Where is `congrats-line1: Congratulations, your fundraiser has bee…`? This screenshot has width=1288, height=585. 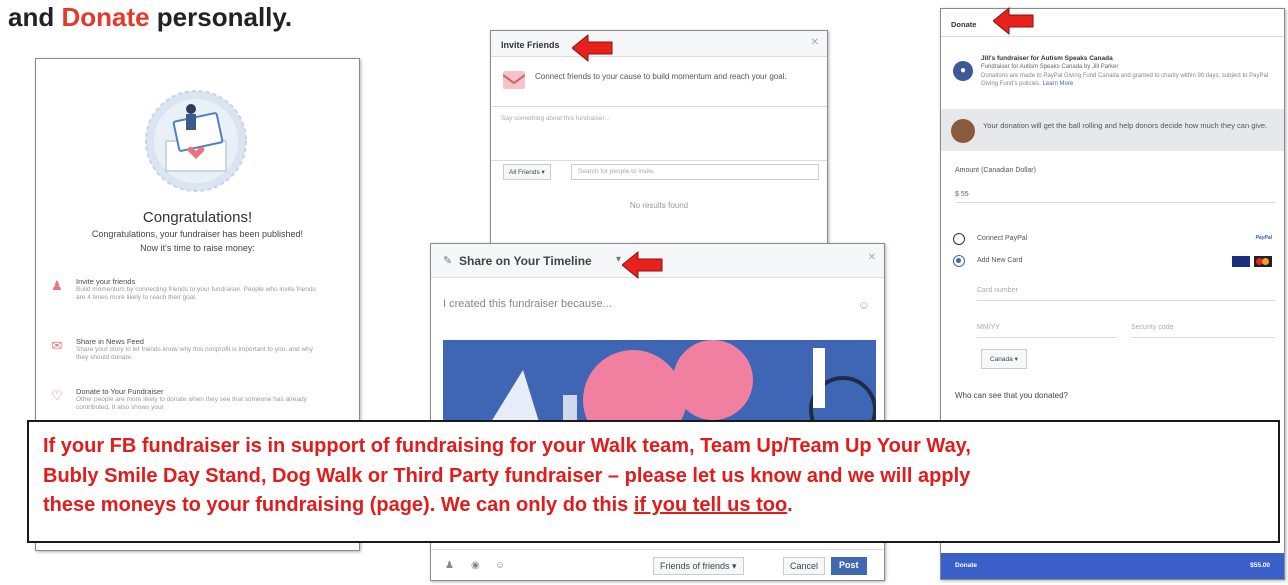 congrats-line1: Congratulations, your fundraiser has bee… is located at coordinates (197, 234).